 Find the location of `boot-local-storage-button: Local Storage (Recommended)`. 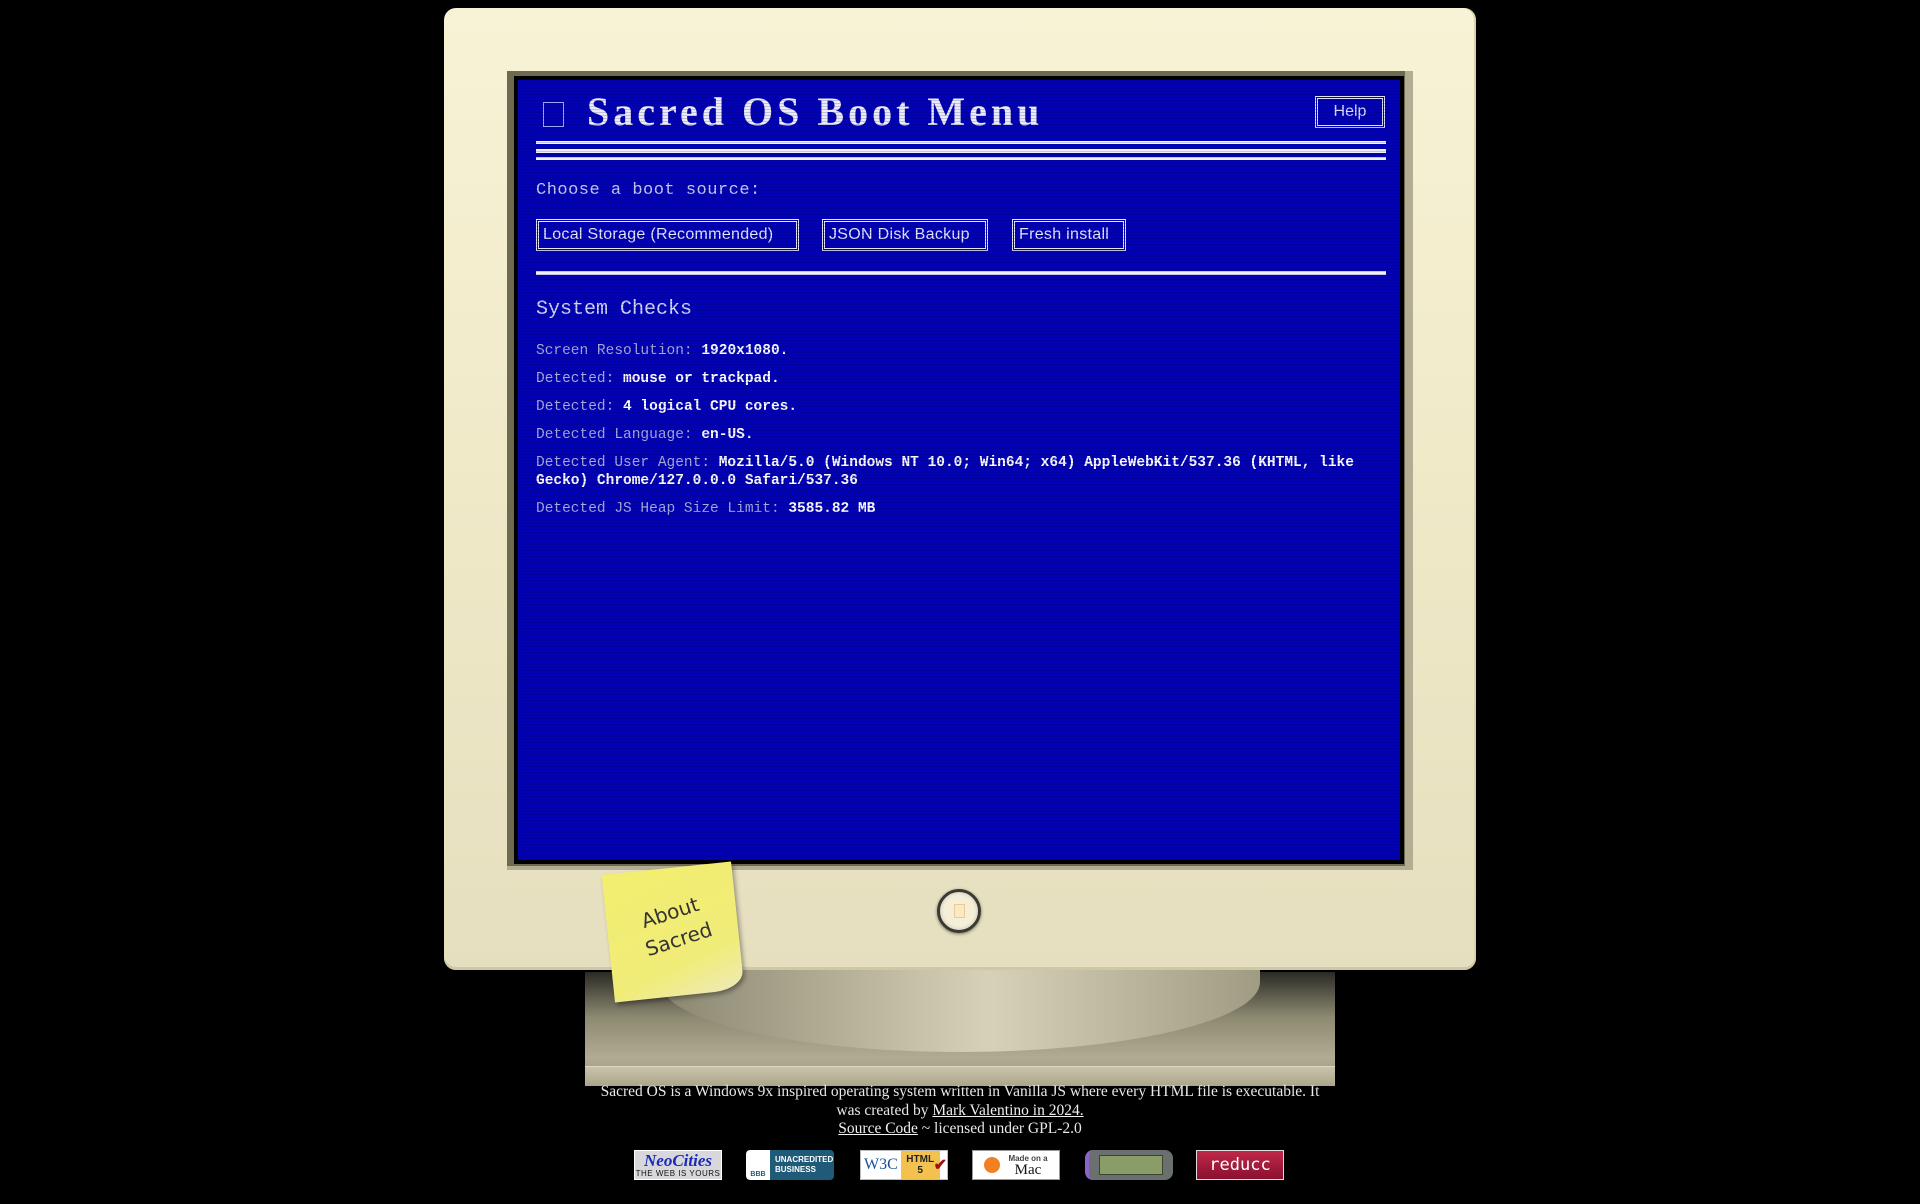

boot-local-storage-button: Local Storage (Recommended) is located at coordinates (667, 235).